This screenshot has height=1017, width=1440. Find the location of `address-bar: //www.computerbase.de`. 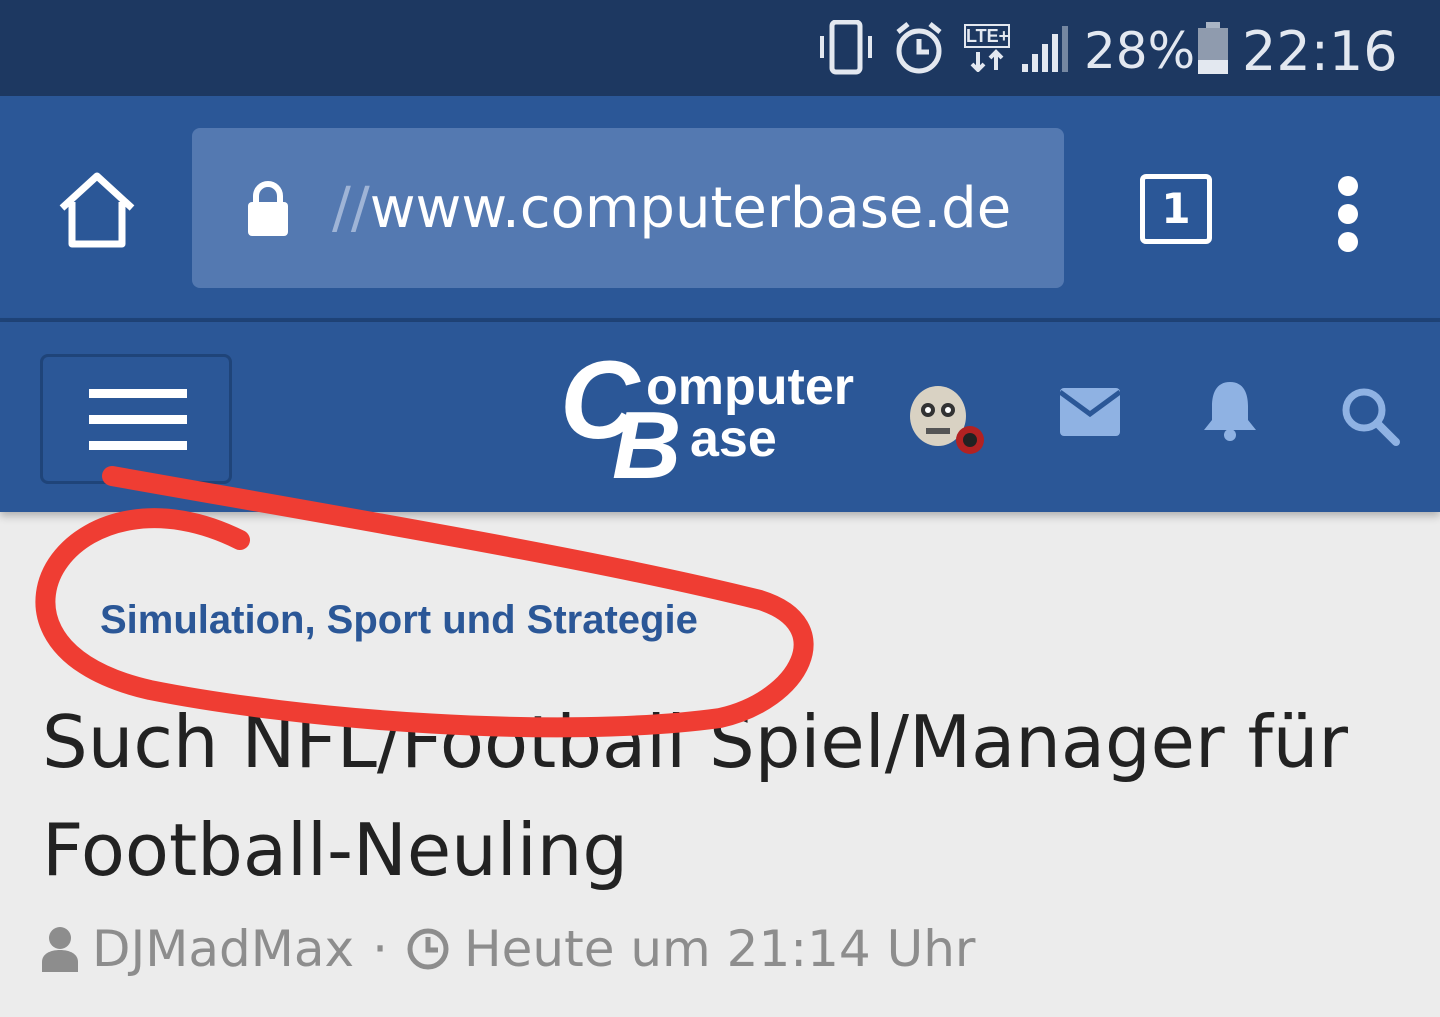

address-bar: //www.computerbase.de is located at coordinates (628, 208).